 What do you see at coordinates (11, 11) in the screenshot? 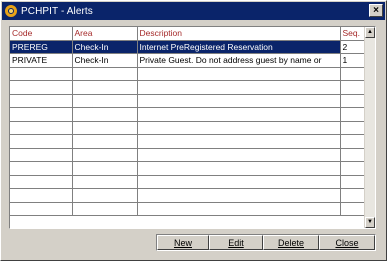
I see `app-logo-icon` at bounding box center [11, 11].